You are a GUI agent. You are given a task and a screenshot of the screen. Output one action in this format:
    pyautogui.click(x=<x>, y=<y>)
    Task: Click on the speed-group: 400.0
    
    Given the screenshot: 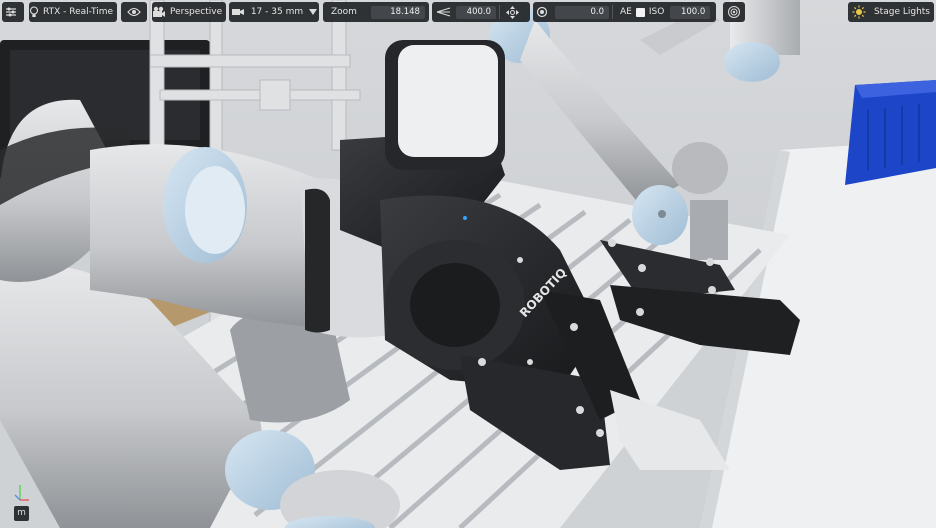 What is the action you would take?
    pyautogui.click(x=481, y=12)
    